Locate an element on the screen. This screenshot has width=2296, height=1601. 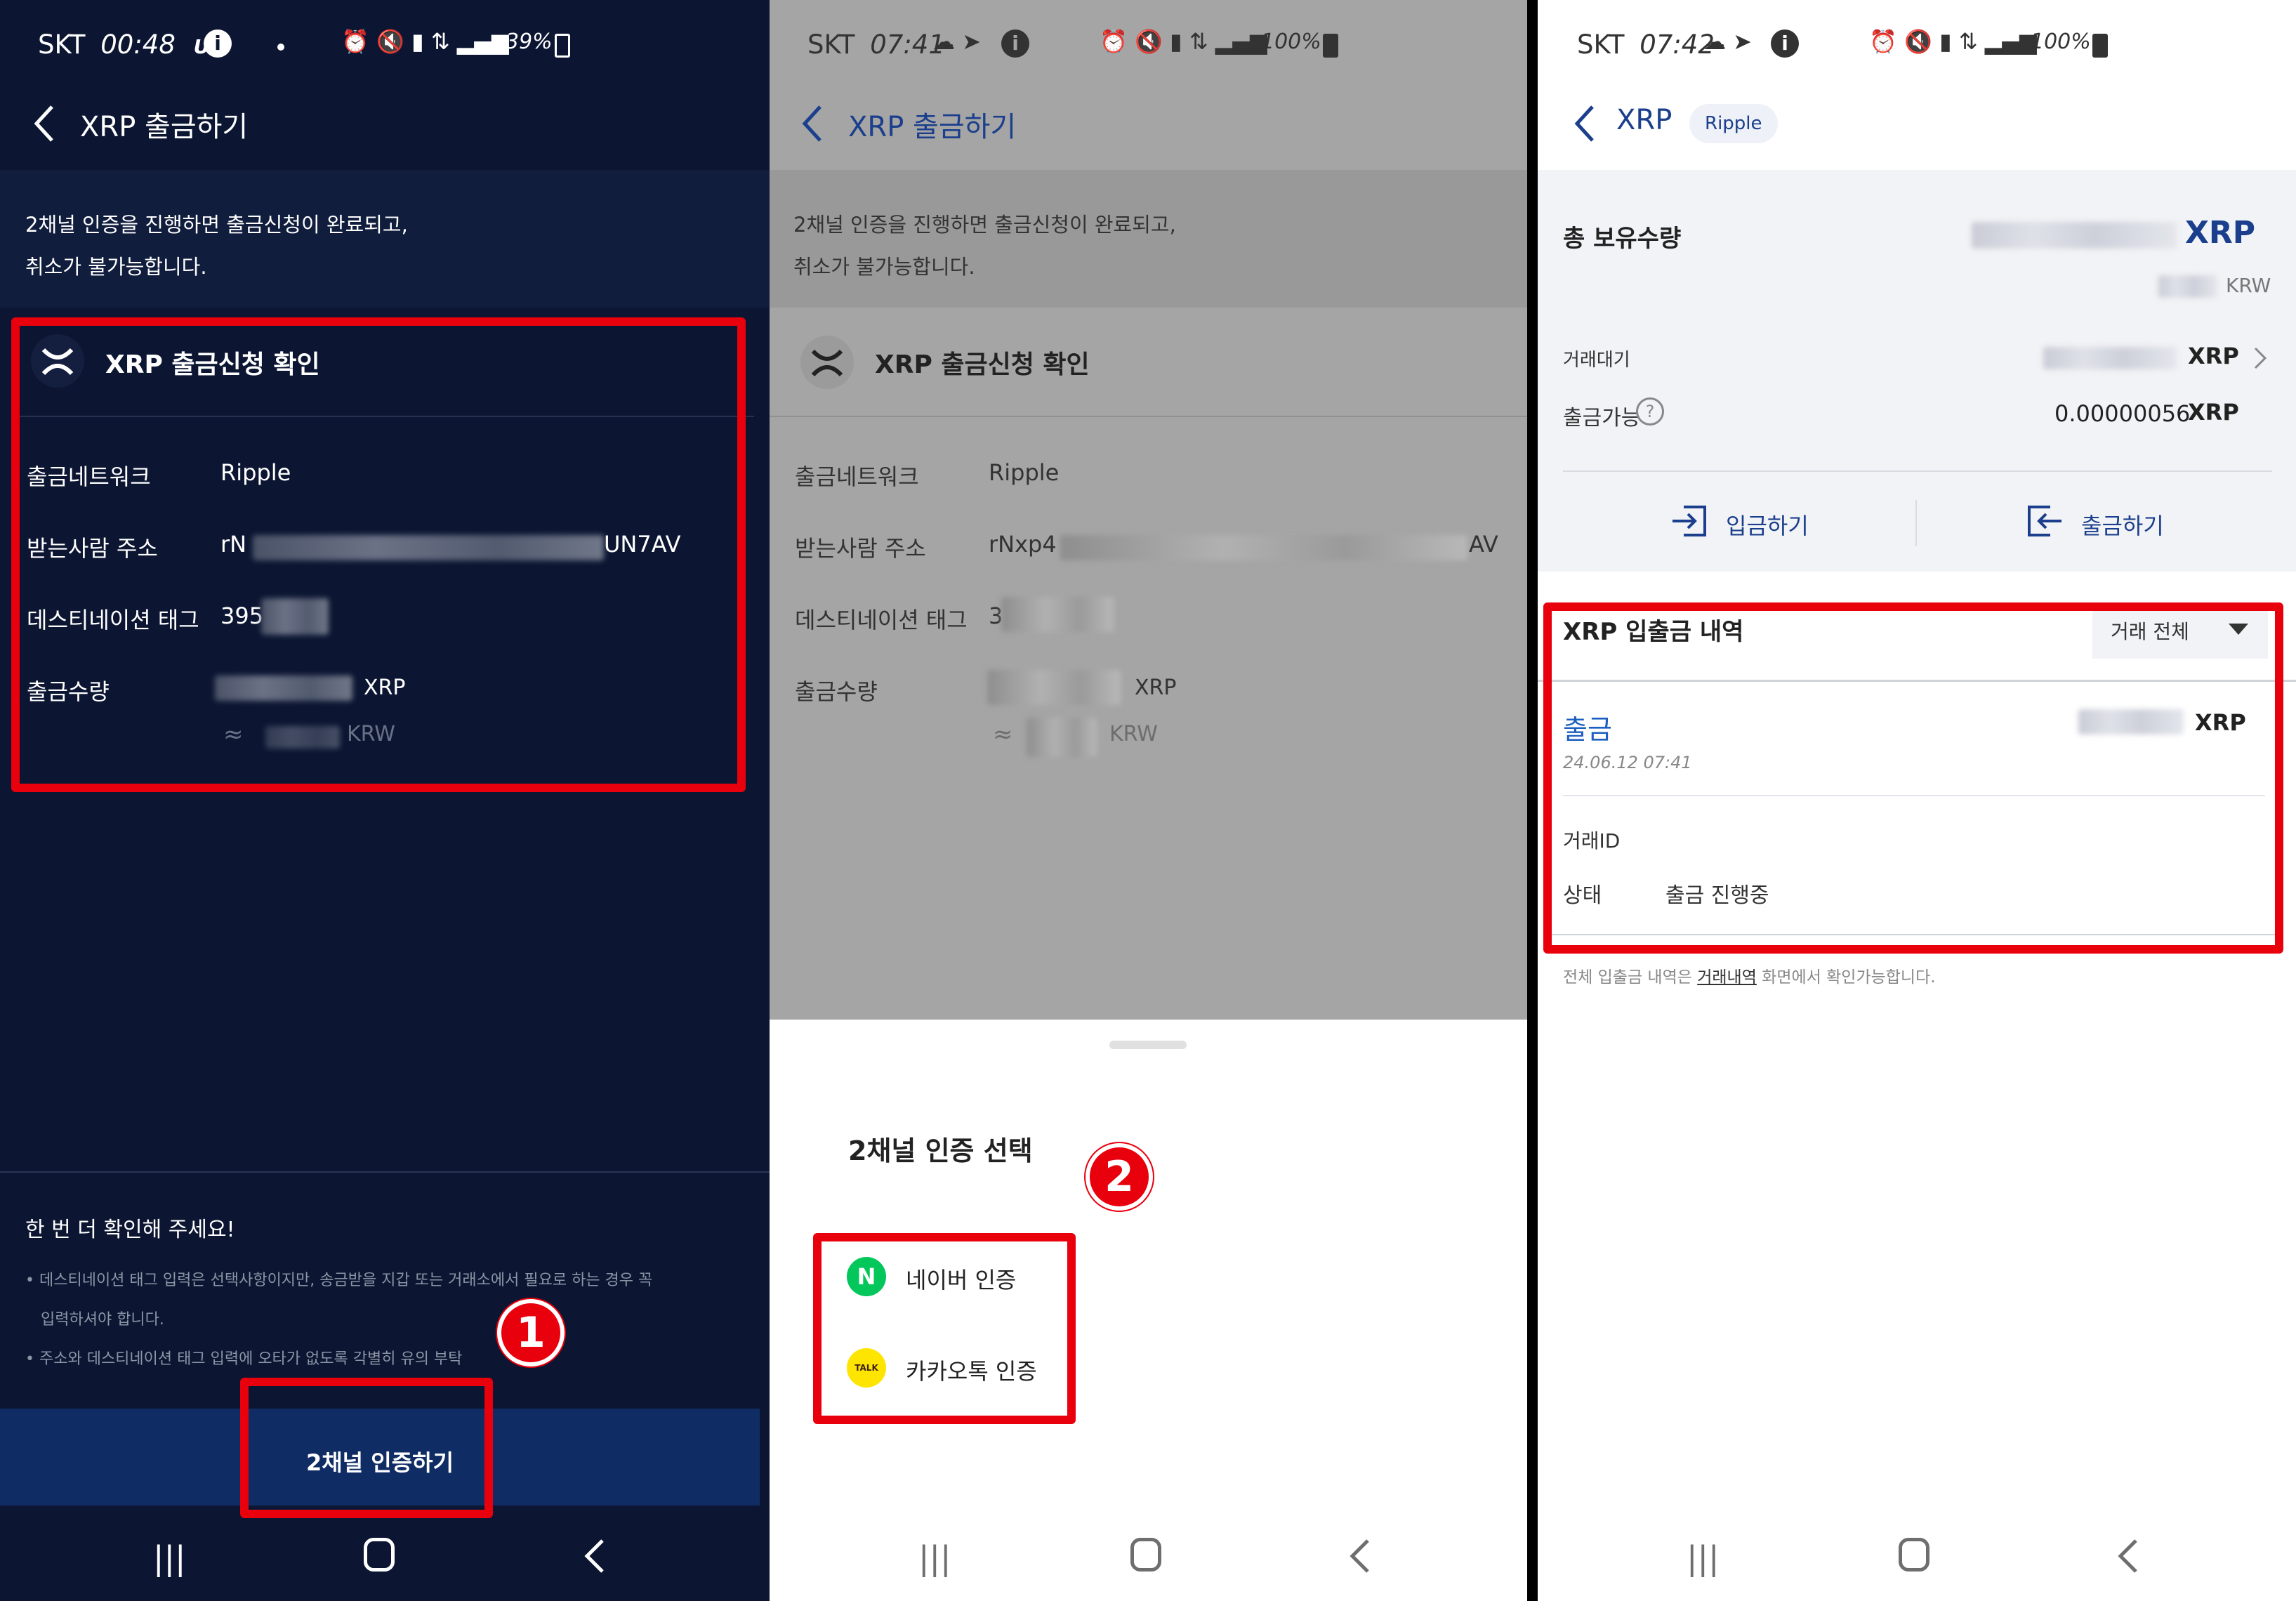
back-button is located at coordinates (45, 124).